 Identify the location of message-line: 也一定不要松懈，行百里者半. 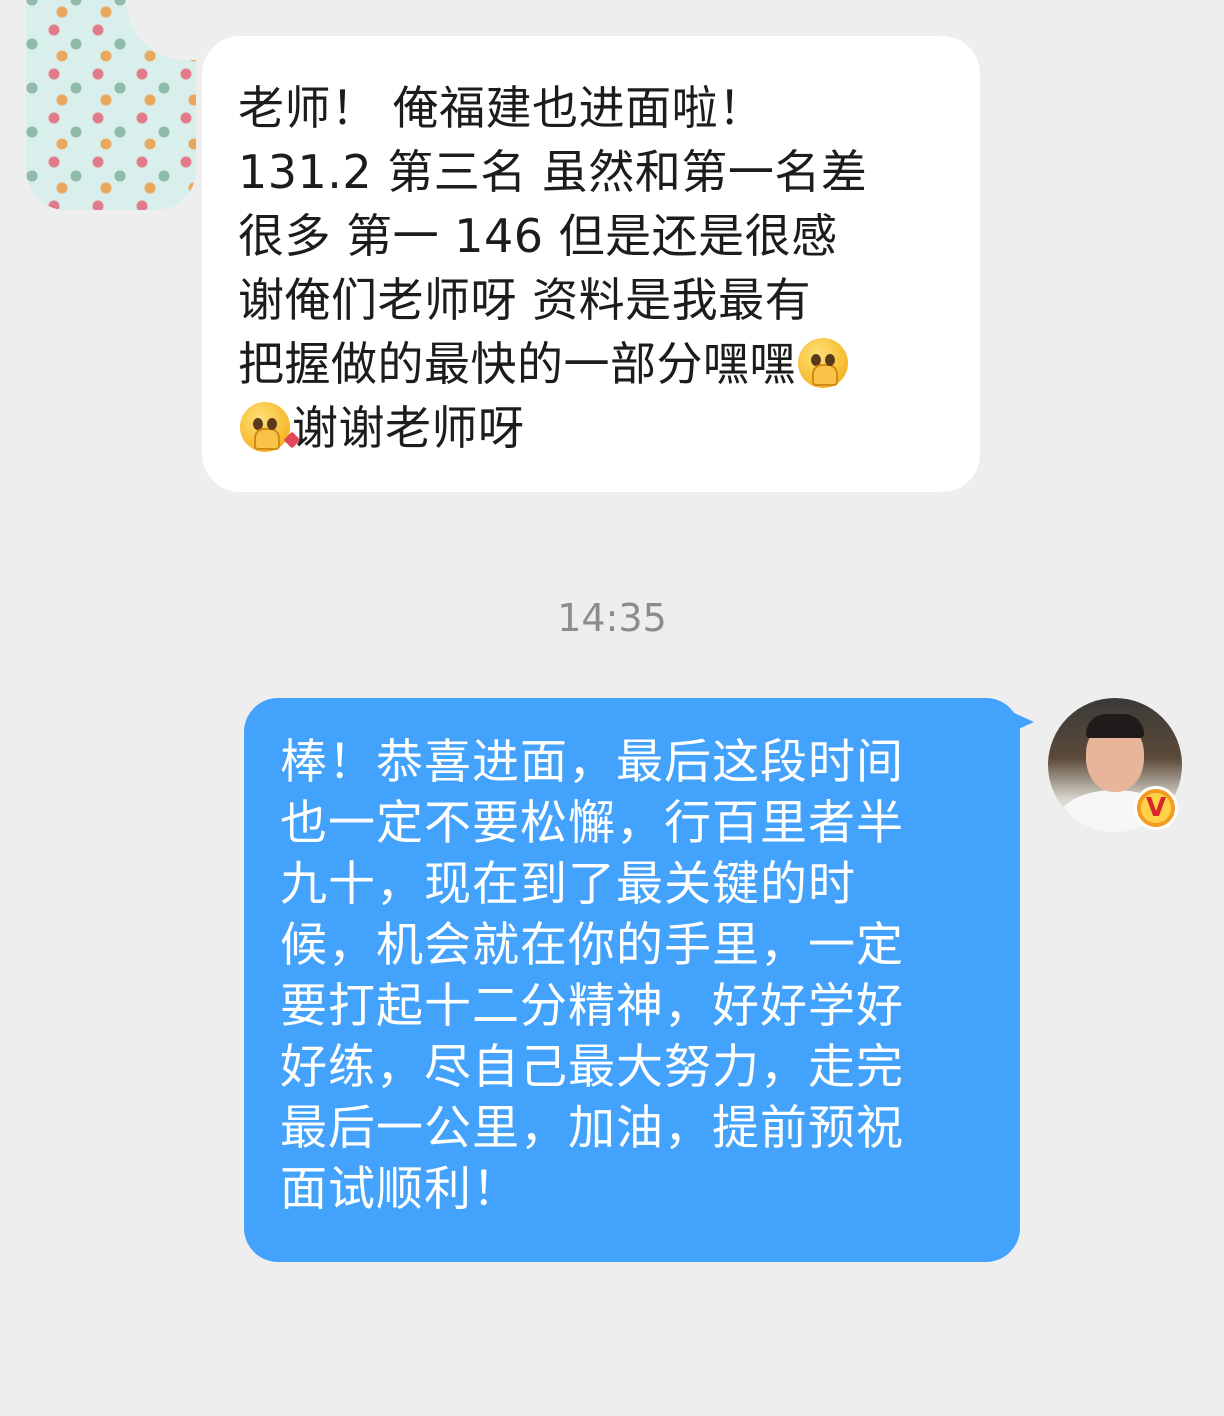
(592, 823).